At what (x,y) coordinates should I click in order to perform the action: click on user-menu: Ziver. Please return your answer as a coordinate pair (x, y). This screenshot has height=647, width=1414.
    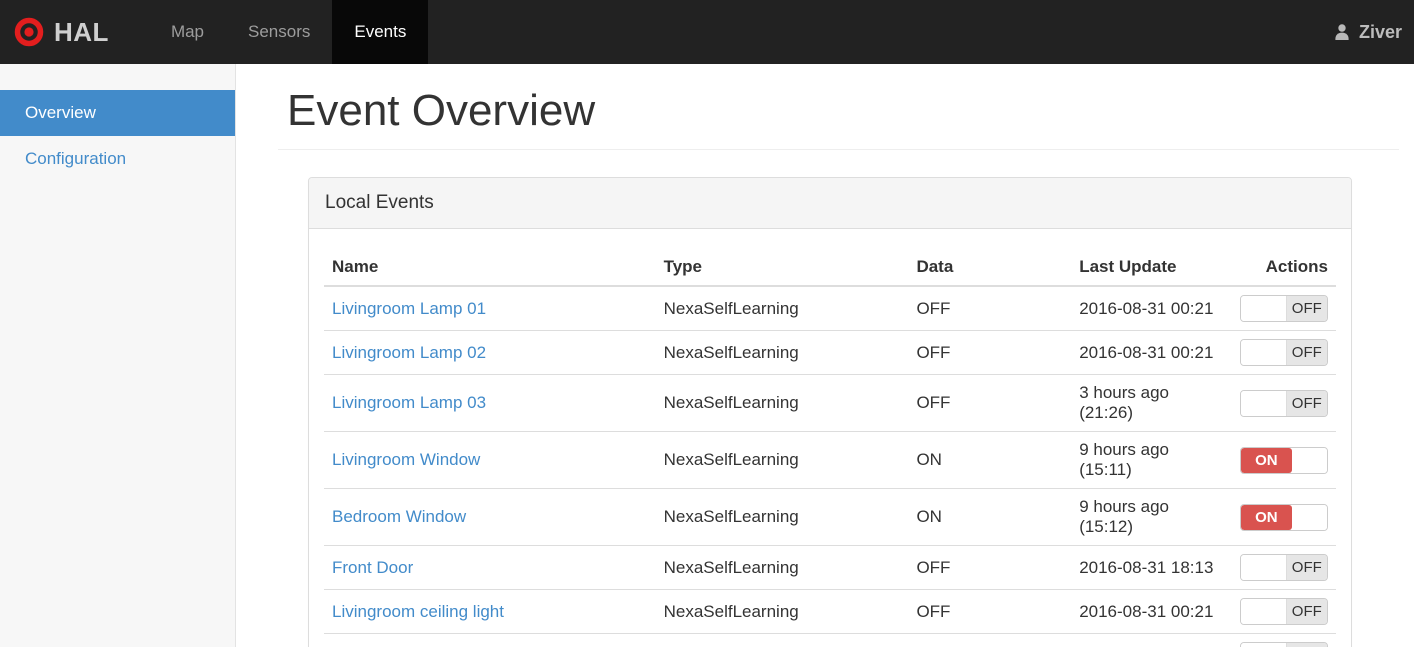
    Looking at the image, I should click on (1367, 32).